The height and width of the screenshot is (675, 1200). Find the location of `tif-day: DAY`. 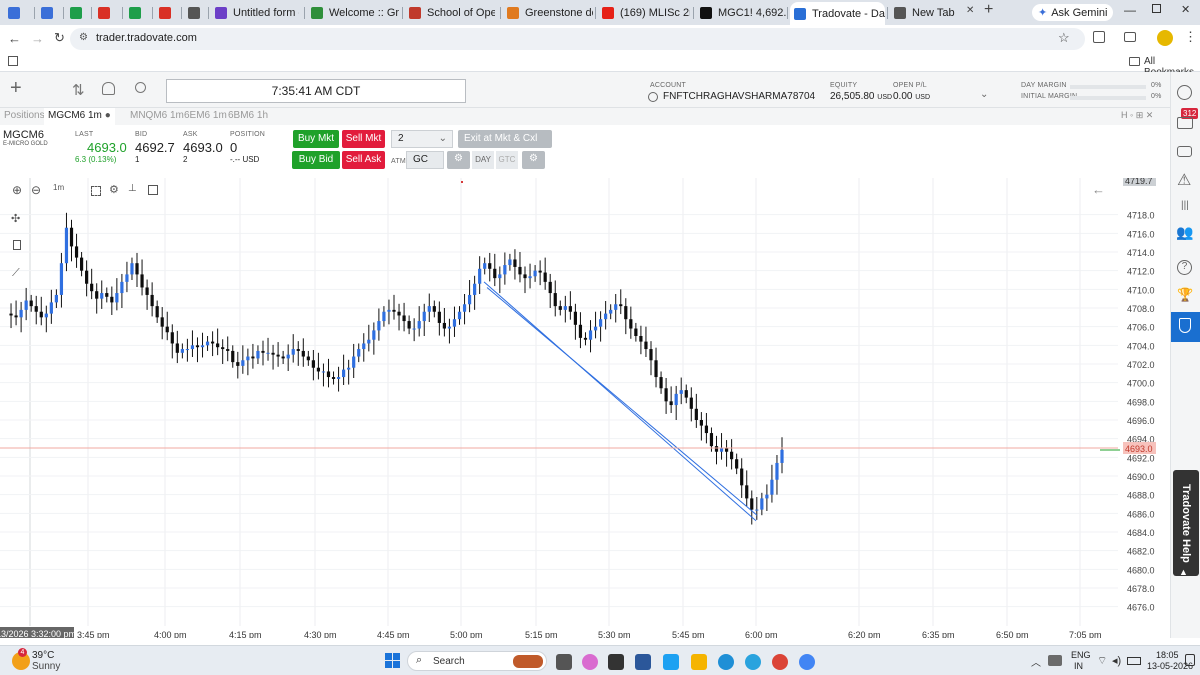

tif-day: DAY is located at coordinates (483, 160).